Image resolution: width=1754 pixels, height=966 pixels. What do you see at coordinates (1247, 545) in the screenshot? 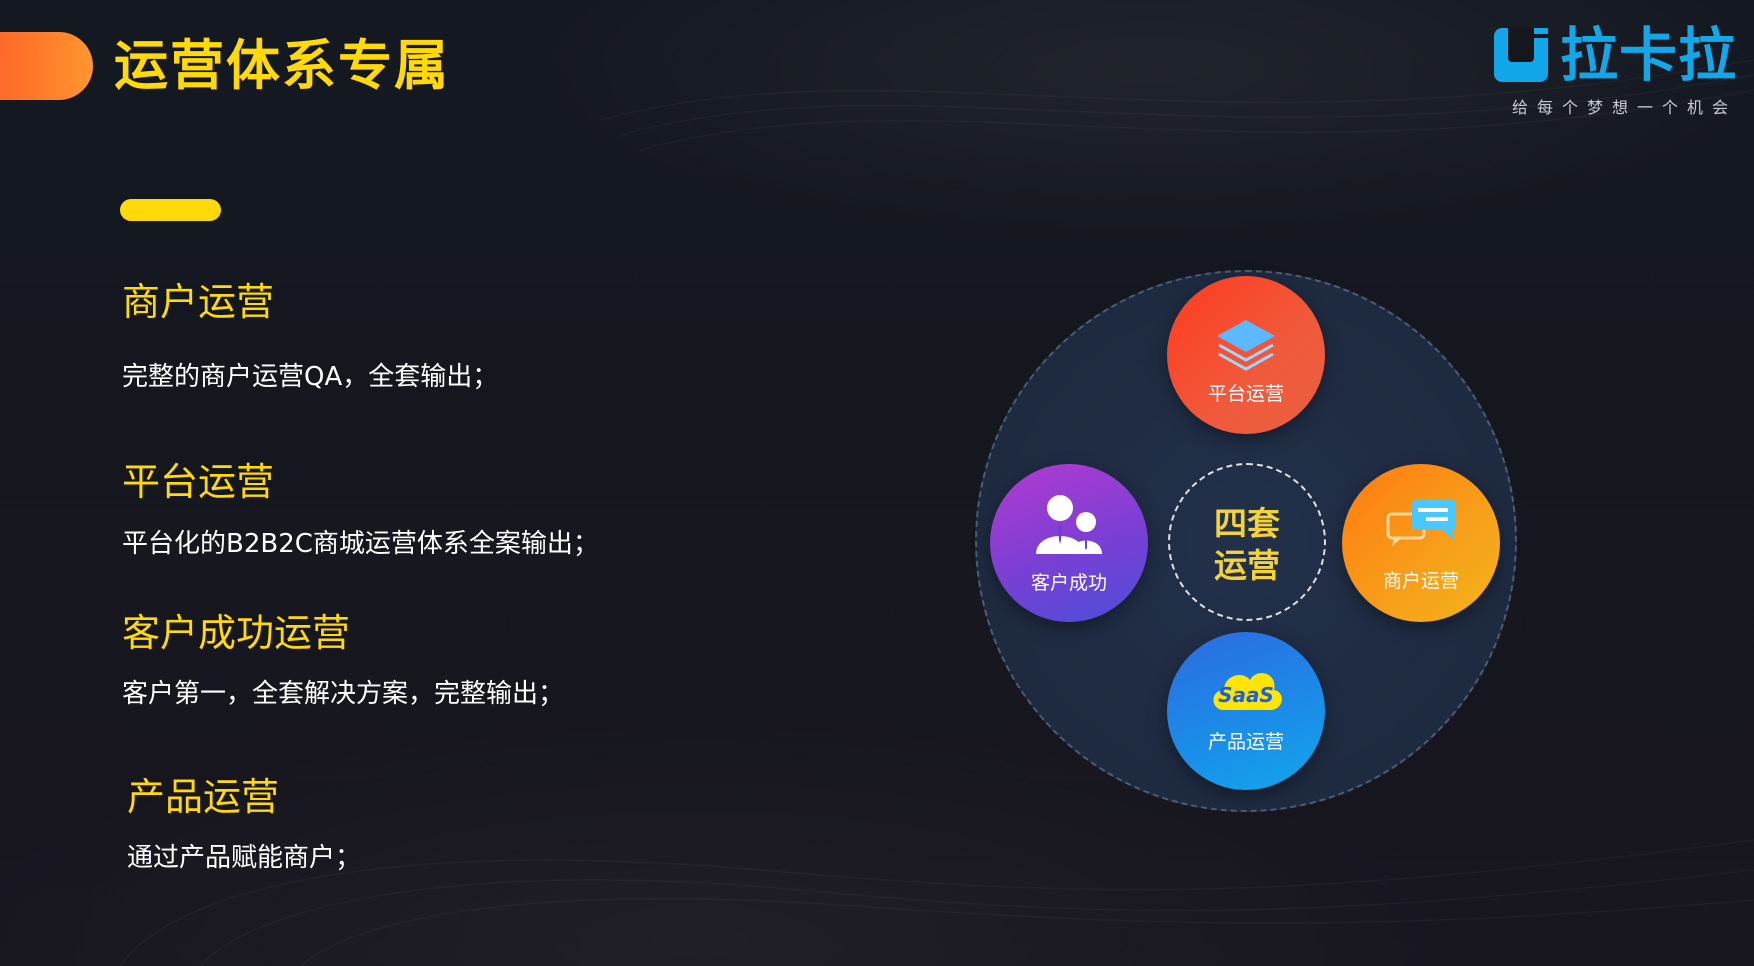
I see `center-label: 四套 运营` at bounding box center [1247, 545].